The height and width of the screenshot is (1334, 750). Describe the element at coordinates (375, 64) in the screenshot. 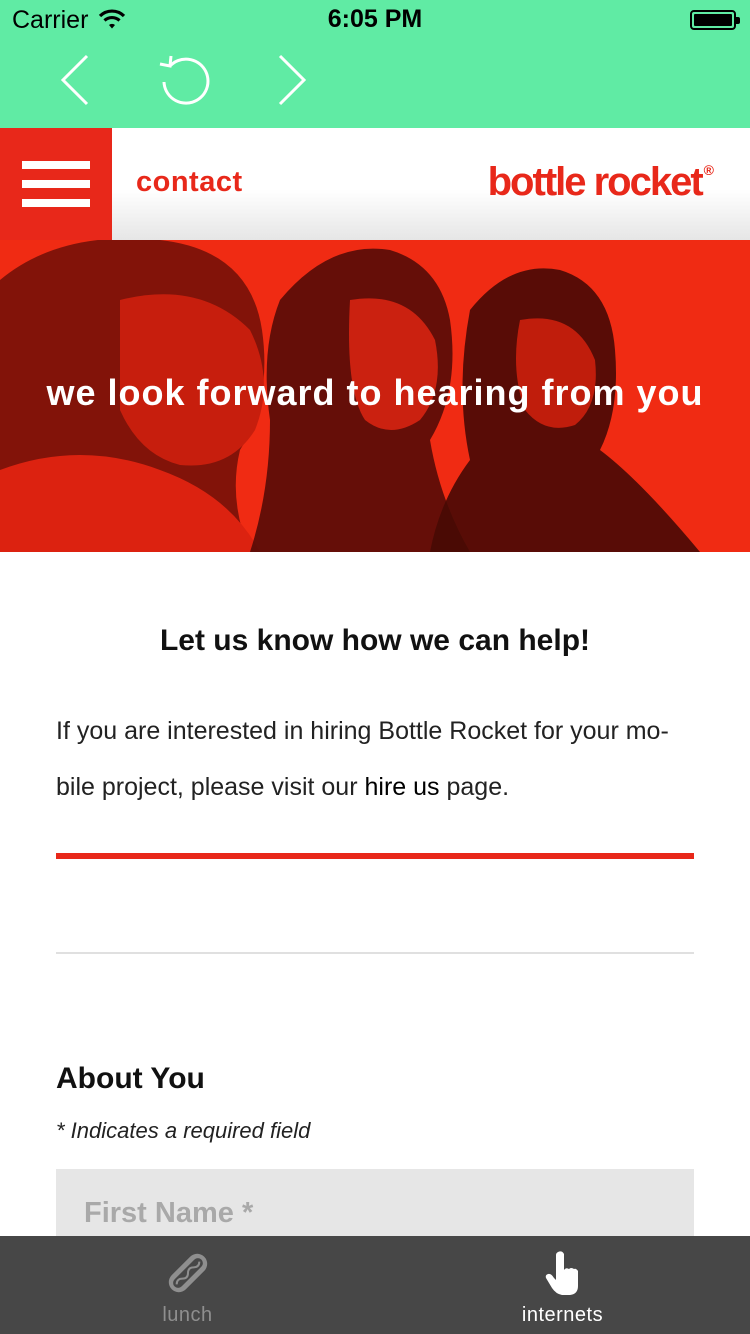

I see `browser-toolbar: Carrier 6:05 PM` at that location.